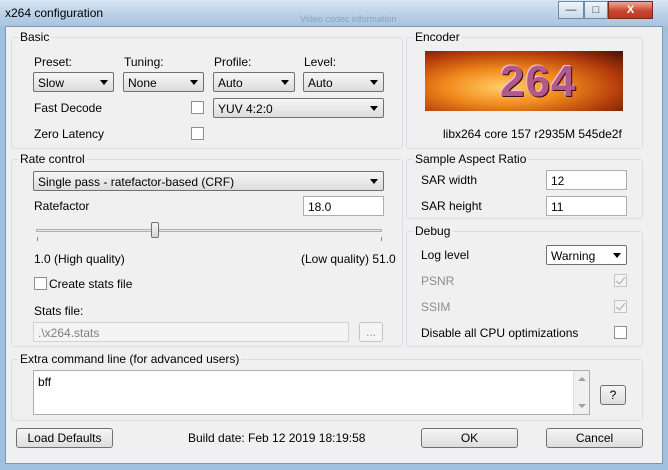  What do you see at coordinates (586, 180) in the screenshot?
I see `sar-width-input: 12` at bounding box center [586, 180].